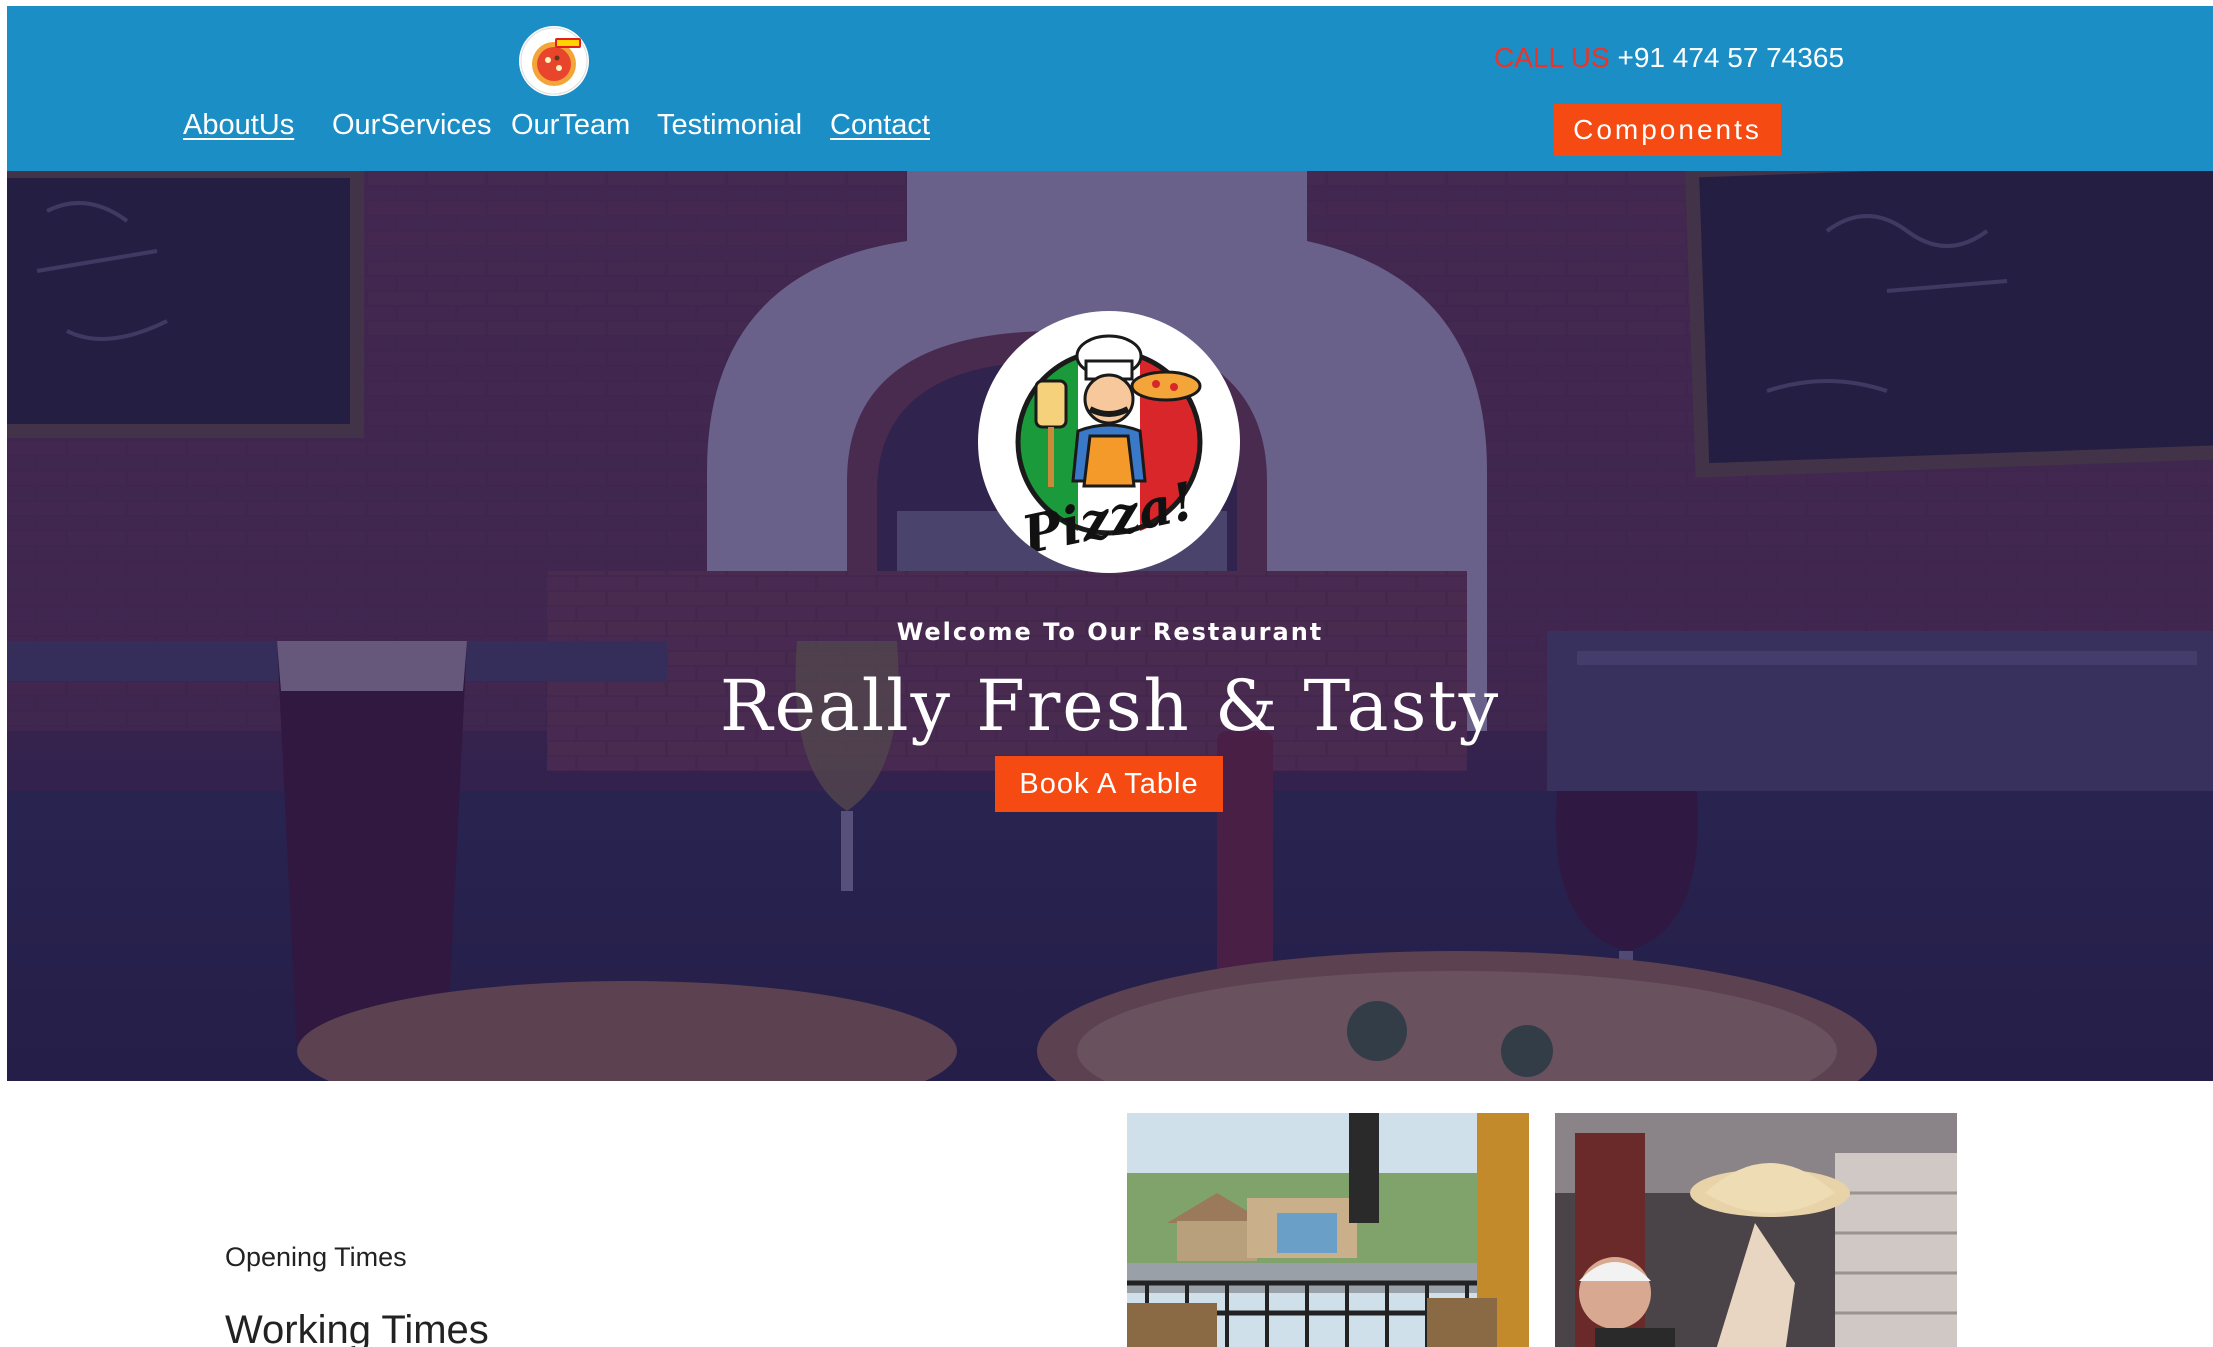  I want to click on nav-our-team: OurTeam, so click(570, 125).